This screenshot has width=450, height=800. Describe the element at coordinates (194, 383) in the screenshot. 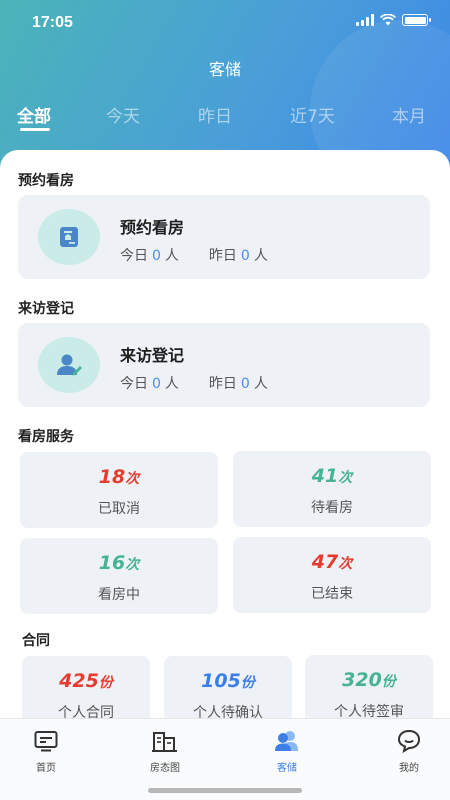

I see `visit-stats: 今日 0 人昨日 0 人` at that location.